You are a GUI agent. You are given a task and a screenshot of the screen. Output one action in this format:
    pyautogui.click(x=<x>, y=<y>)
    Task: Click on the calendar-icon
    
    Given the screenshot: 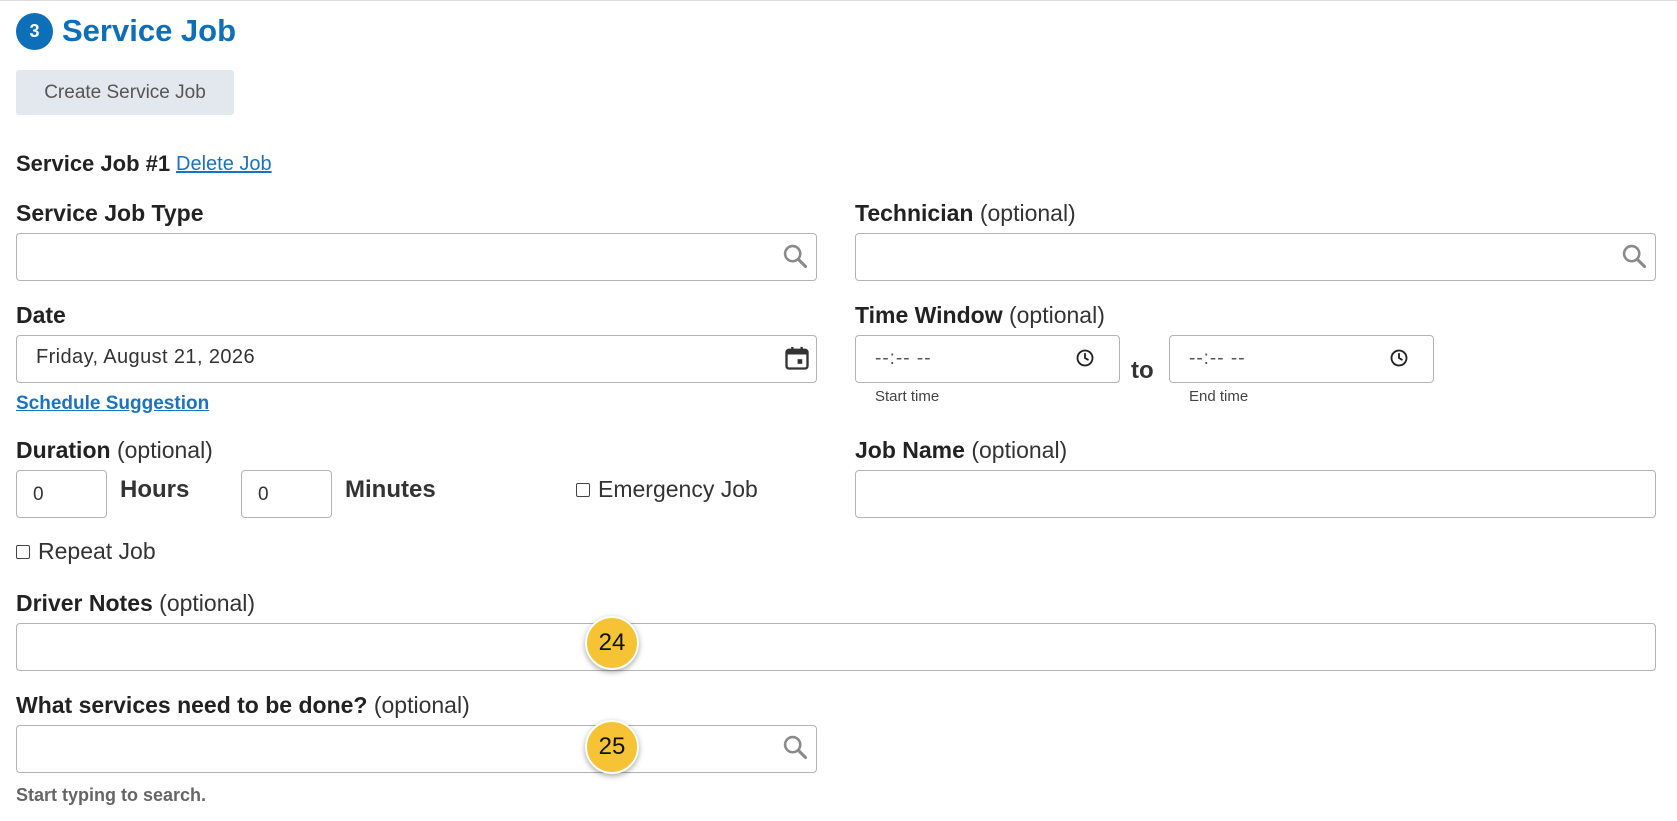 What is the action you would take?
    pyautogui.click(x=797, y=358)
    